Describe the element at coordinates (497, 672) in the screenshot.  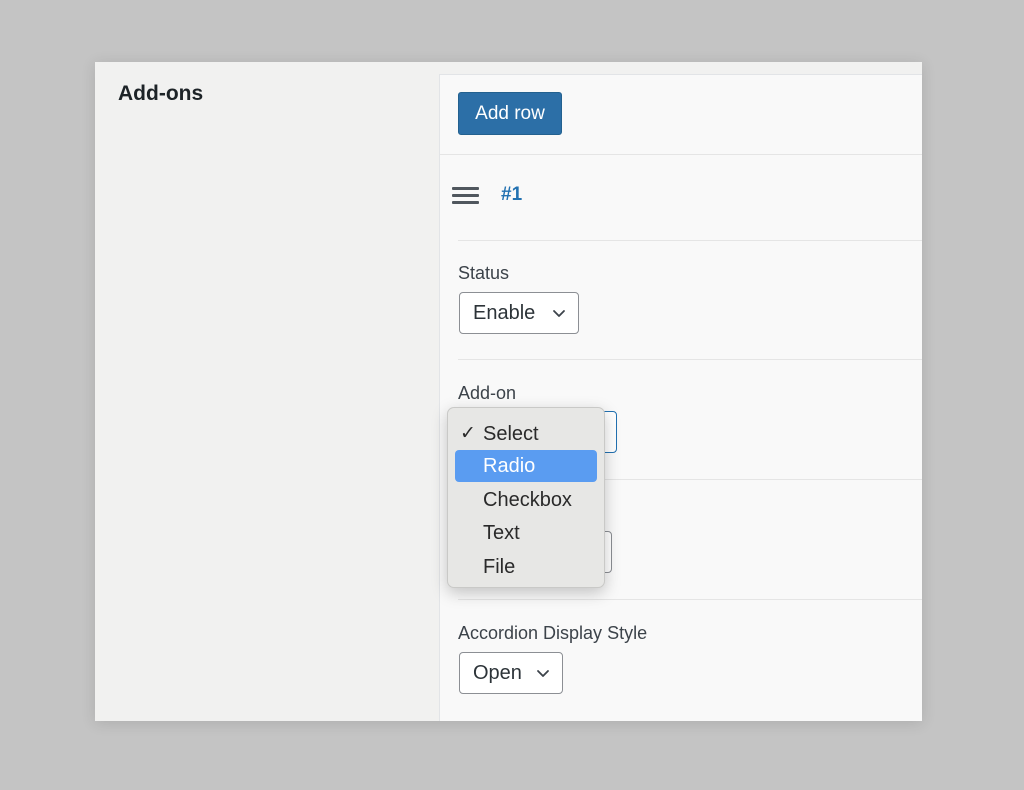
I see `accordion-style-value: Open` at that location.